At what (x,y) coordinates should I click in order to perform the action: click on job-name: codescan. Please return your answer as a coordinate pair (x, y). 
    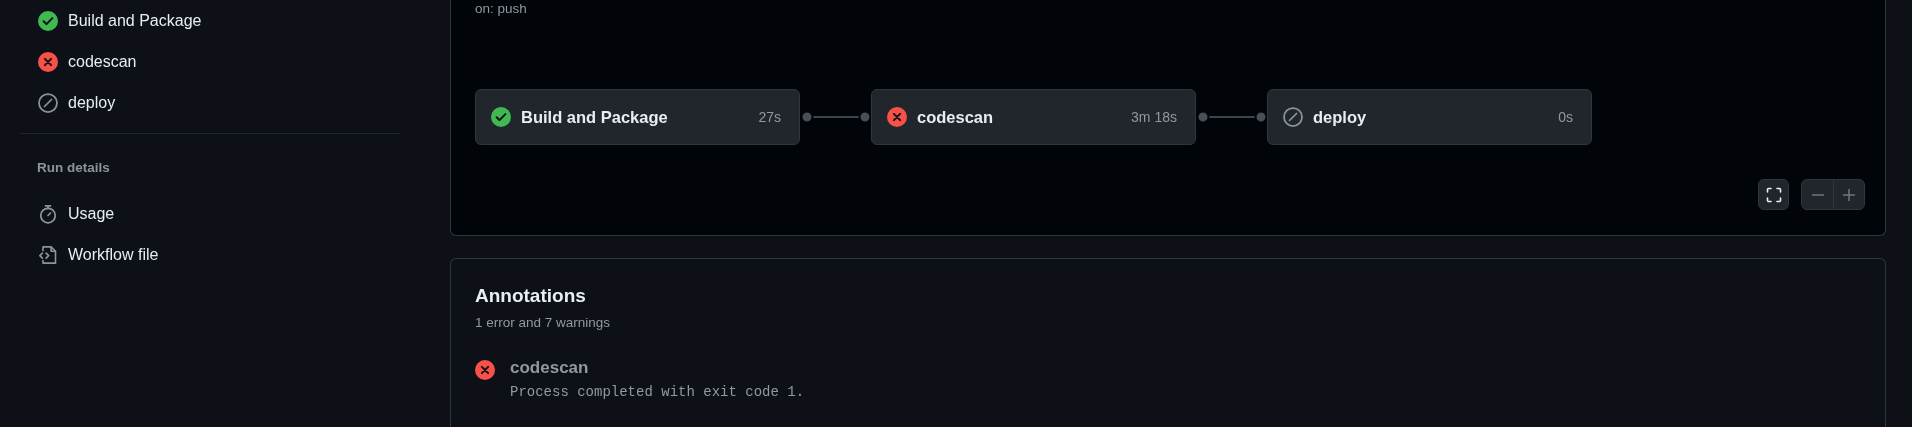
    Looking at the image, I should click on (956, 117).